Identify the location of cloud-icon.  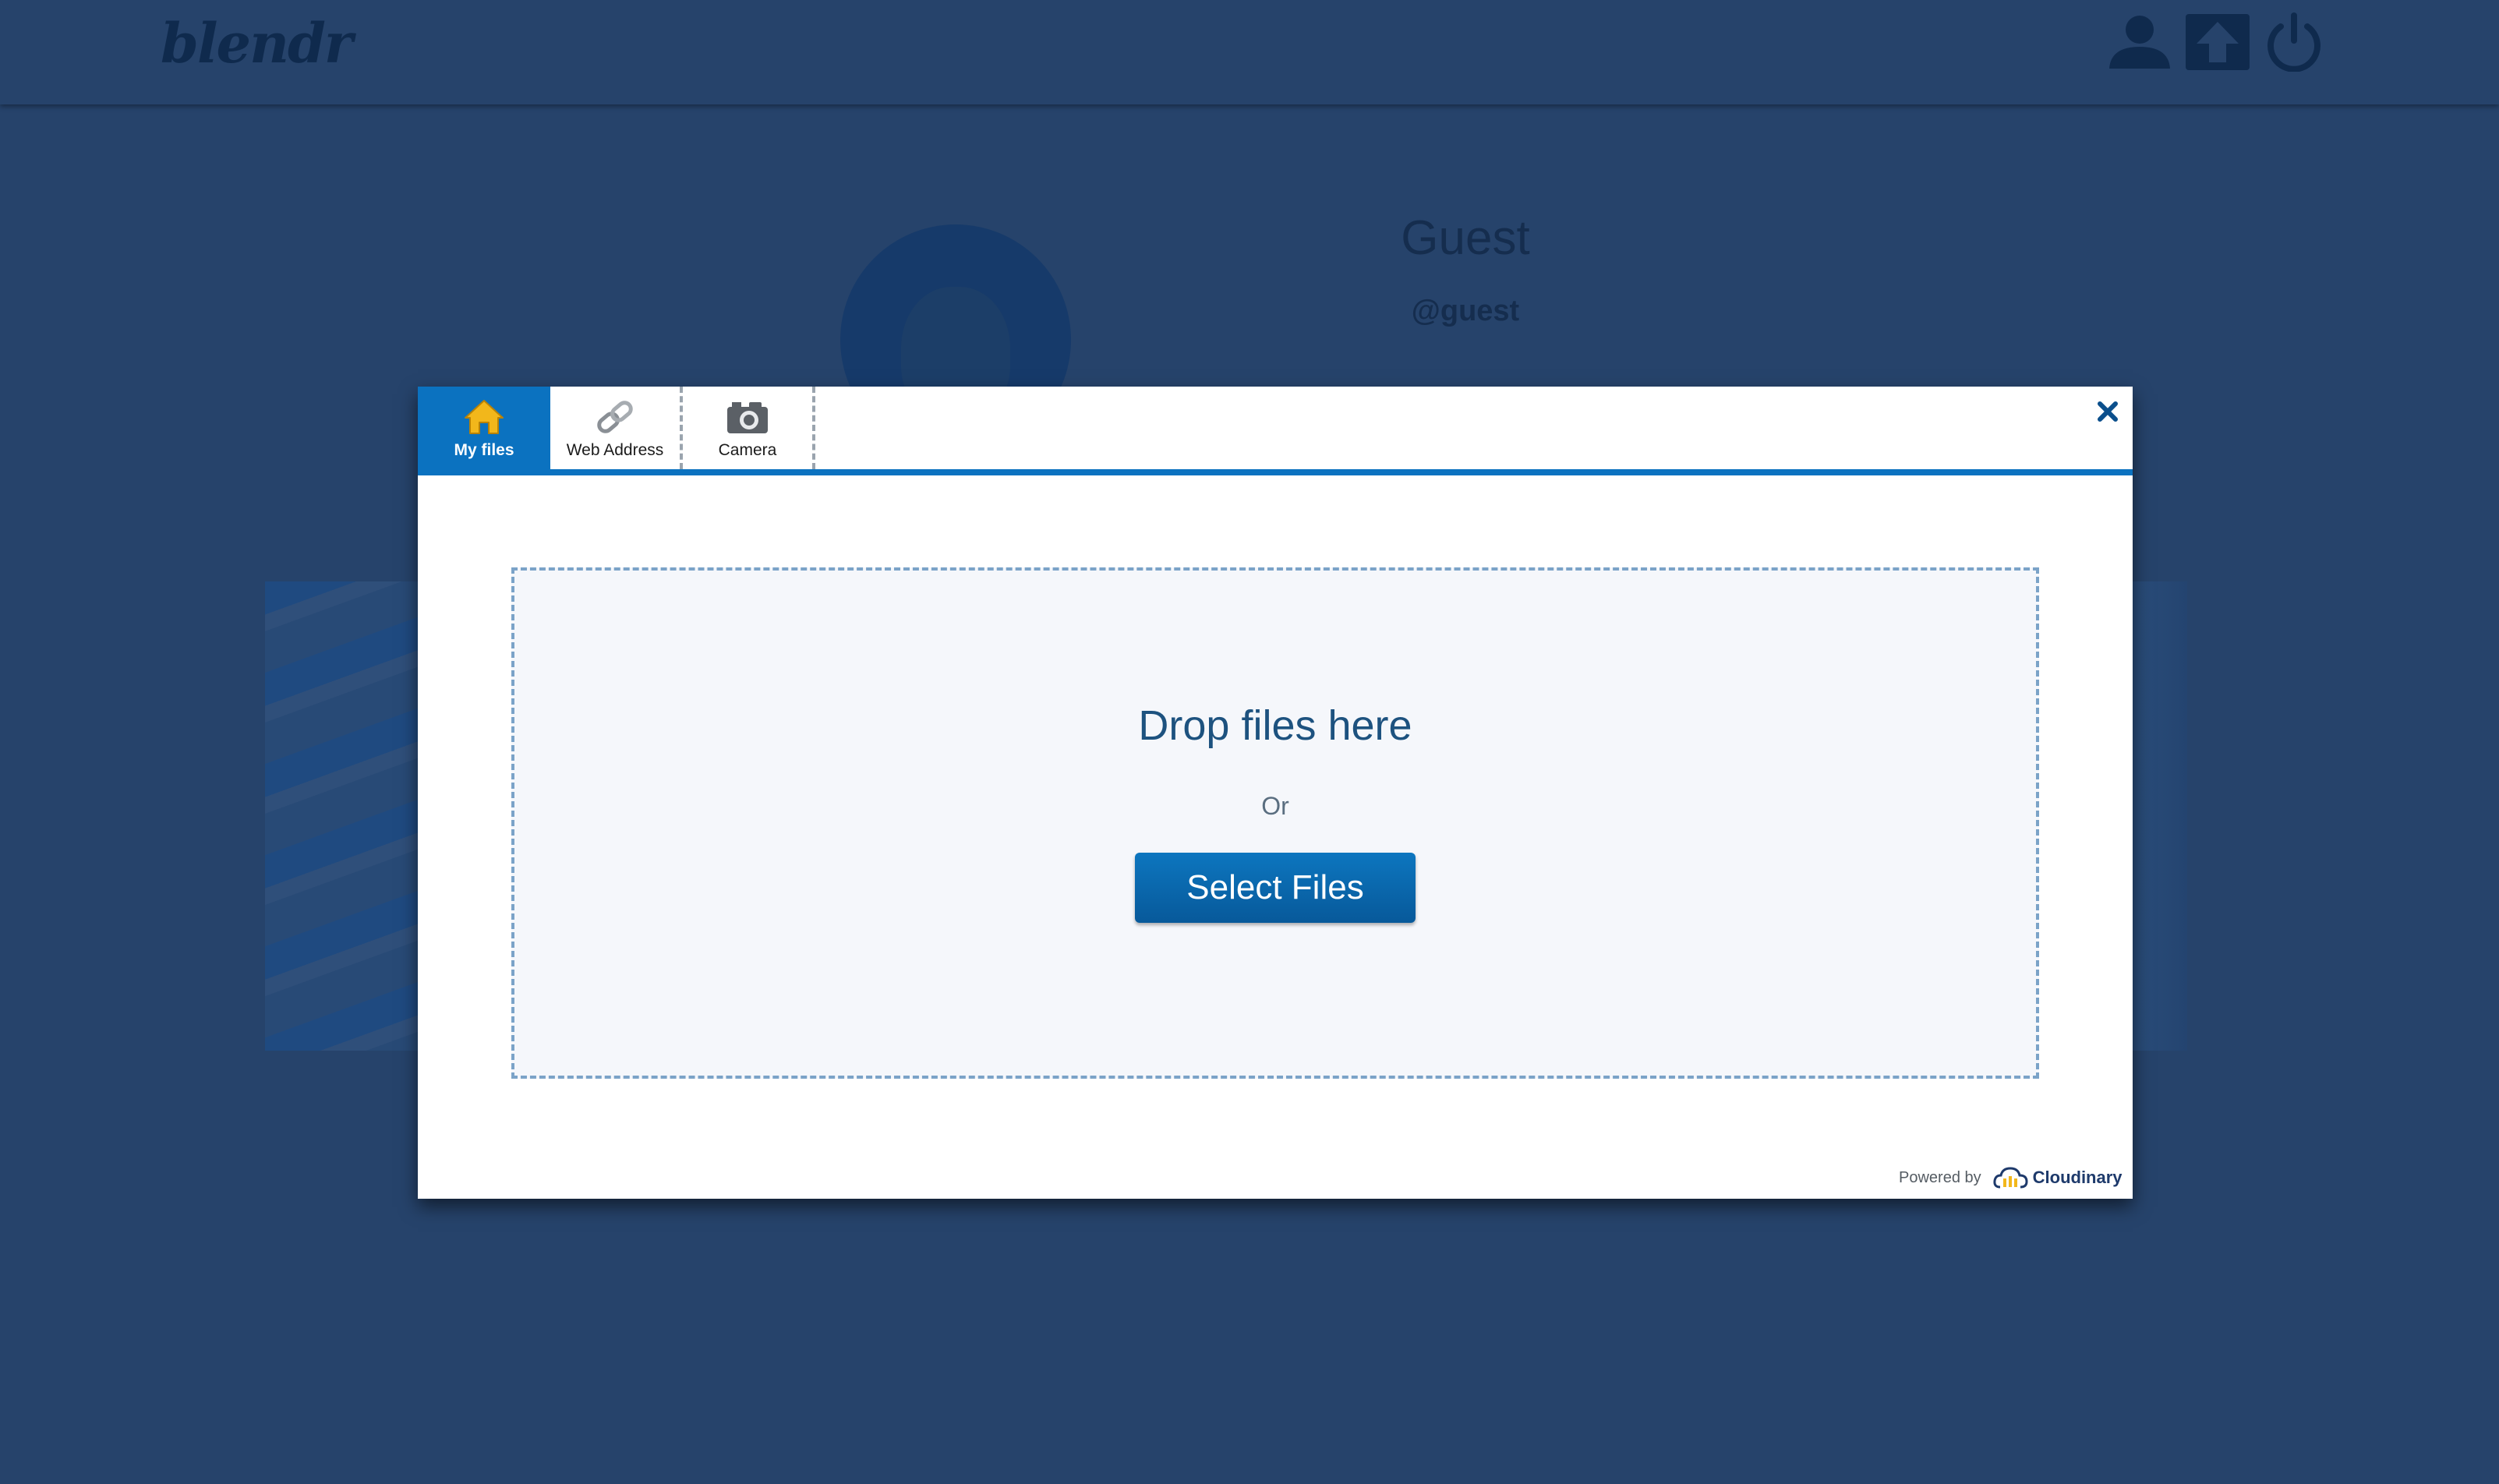
(2010, 1178).